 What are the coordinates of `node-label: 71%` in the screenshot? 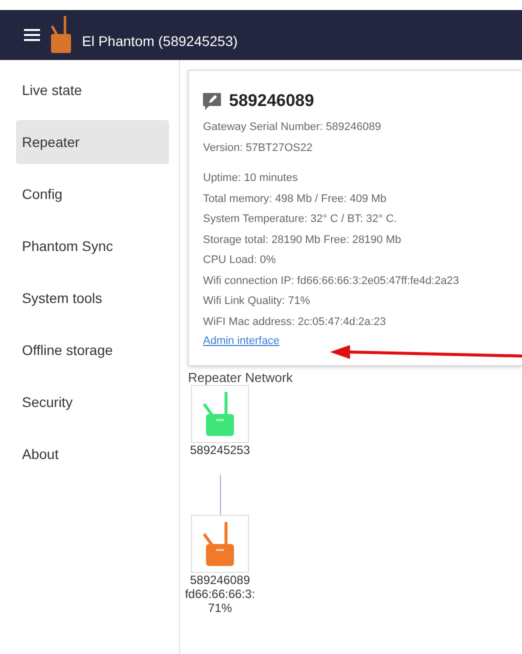 It's located at (220, 608).